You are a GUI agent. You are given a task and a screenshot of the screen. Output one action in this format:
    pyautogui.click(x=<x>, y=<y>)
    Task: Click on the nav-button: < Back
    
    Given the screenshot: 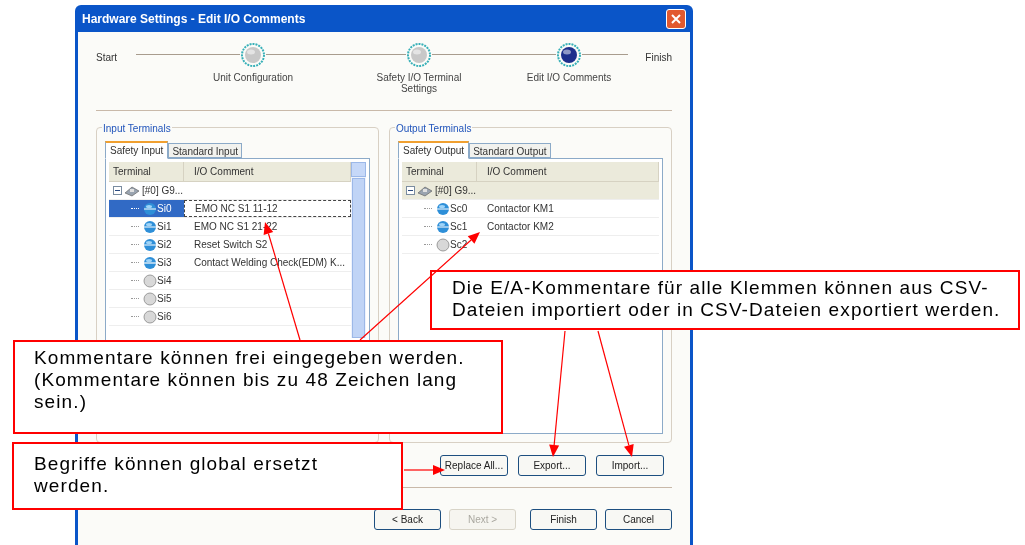 What is the action you would take?
    pyautogui.click(x=407, y=519)
    